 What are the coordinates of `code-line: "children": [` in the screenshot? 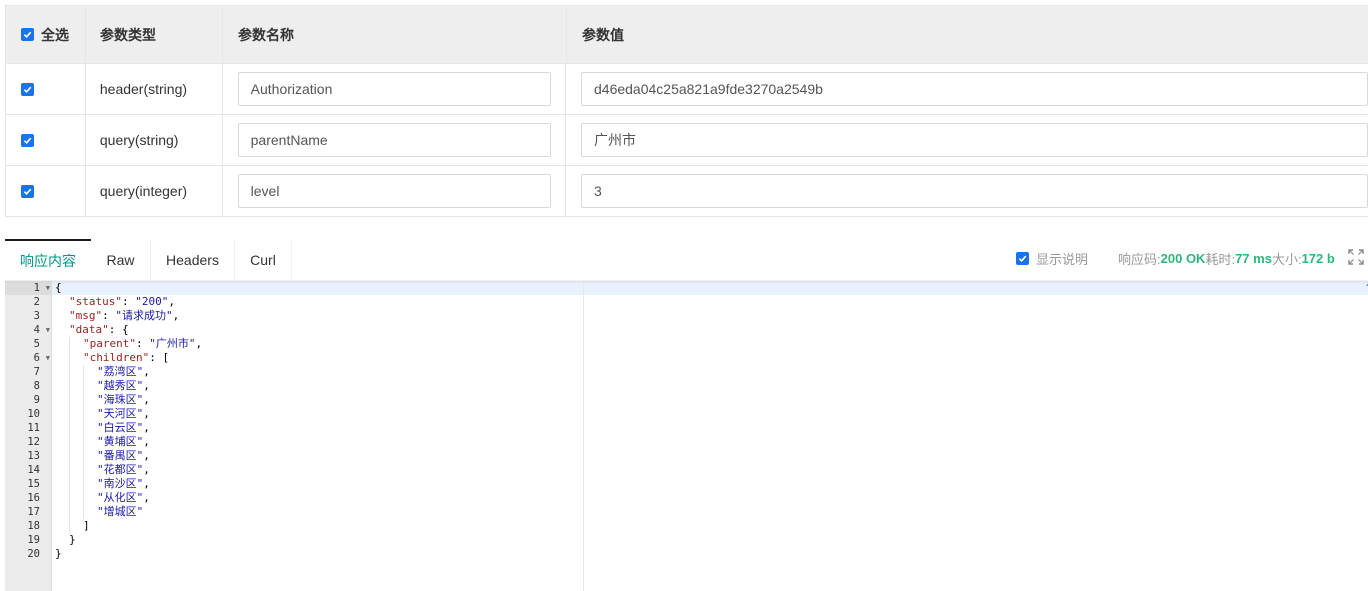 It's located at (128, 358).